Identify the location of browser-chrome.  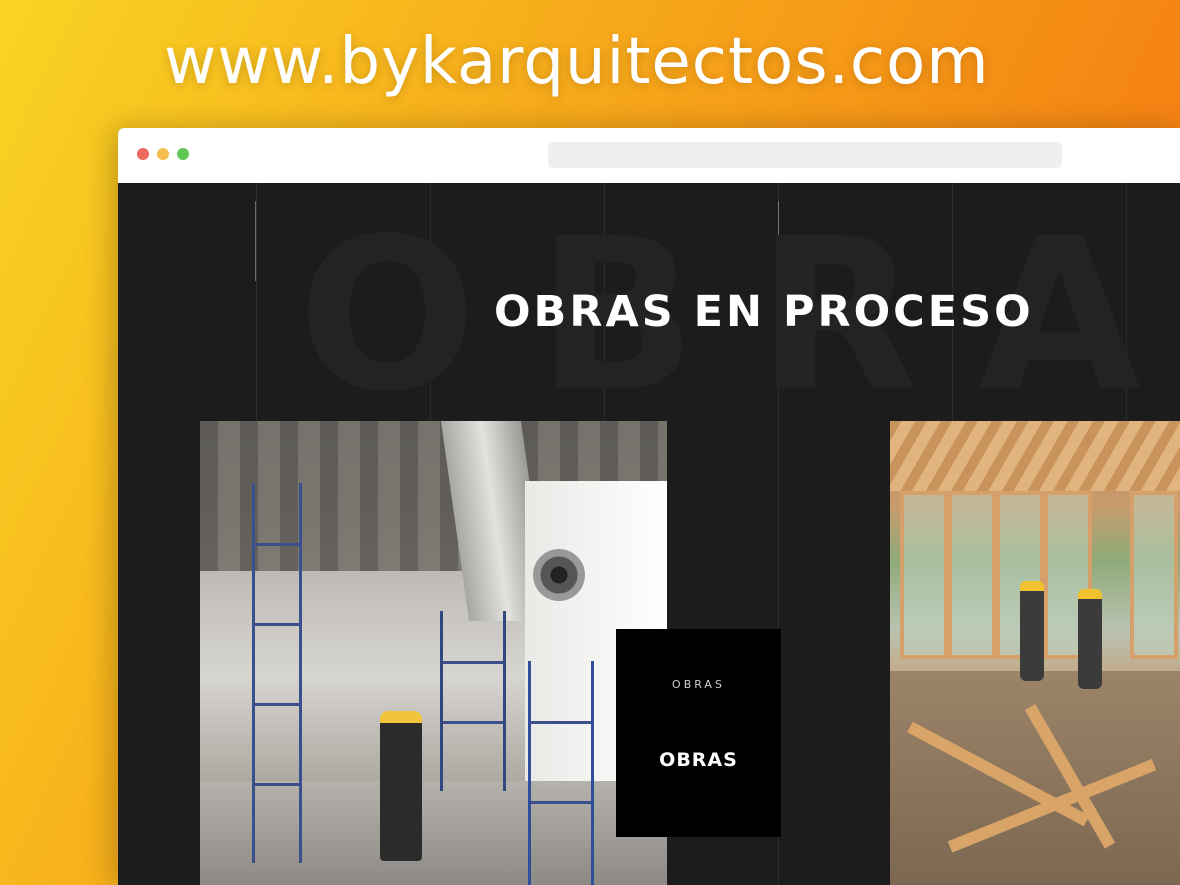
(649, 155).